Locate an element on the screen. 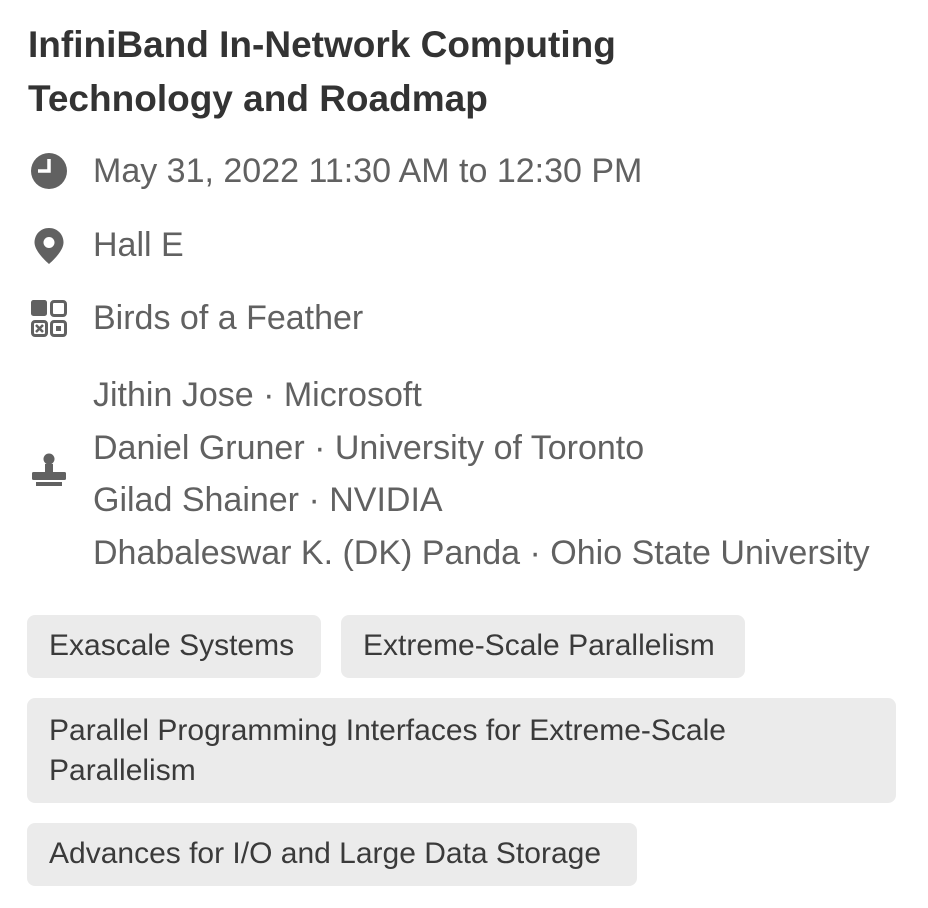 The height and width of the screenshot is (908, 928). session-room: Hall E is located at coordinates (138, 245).